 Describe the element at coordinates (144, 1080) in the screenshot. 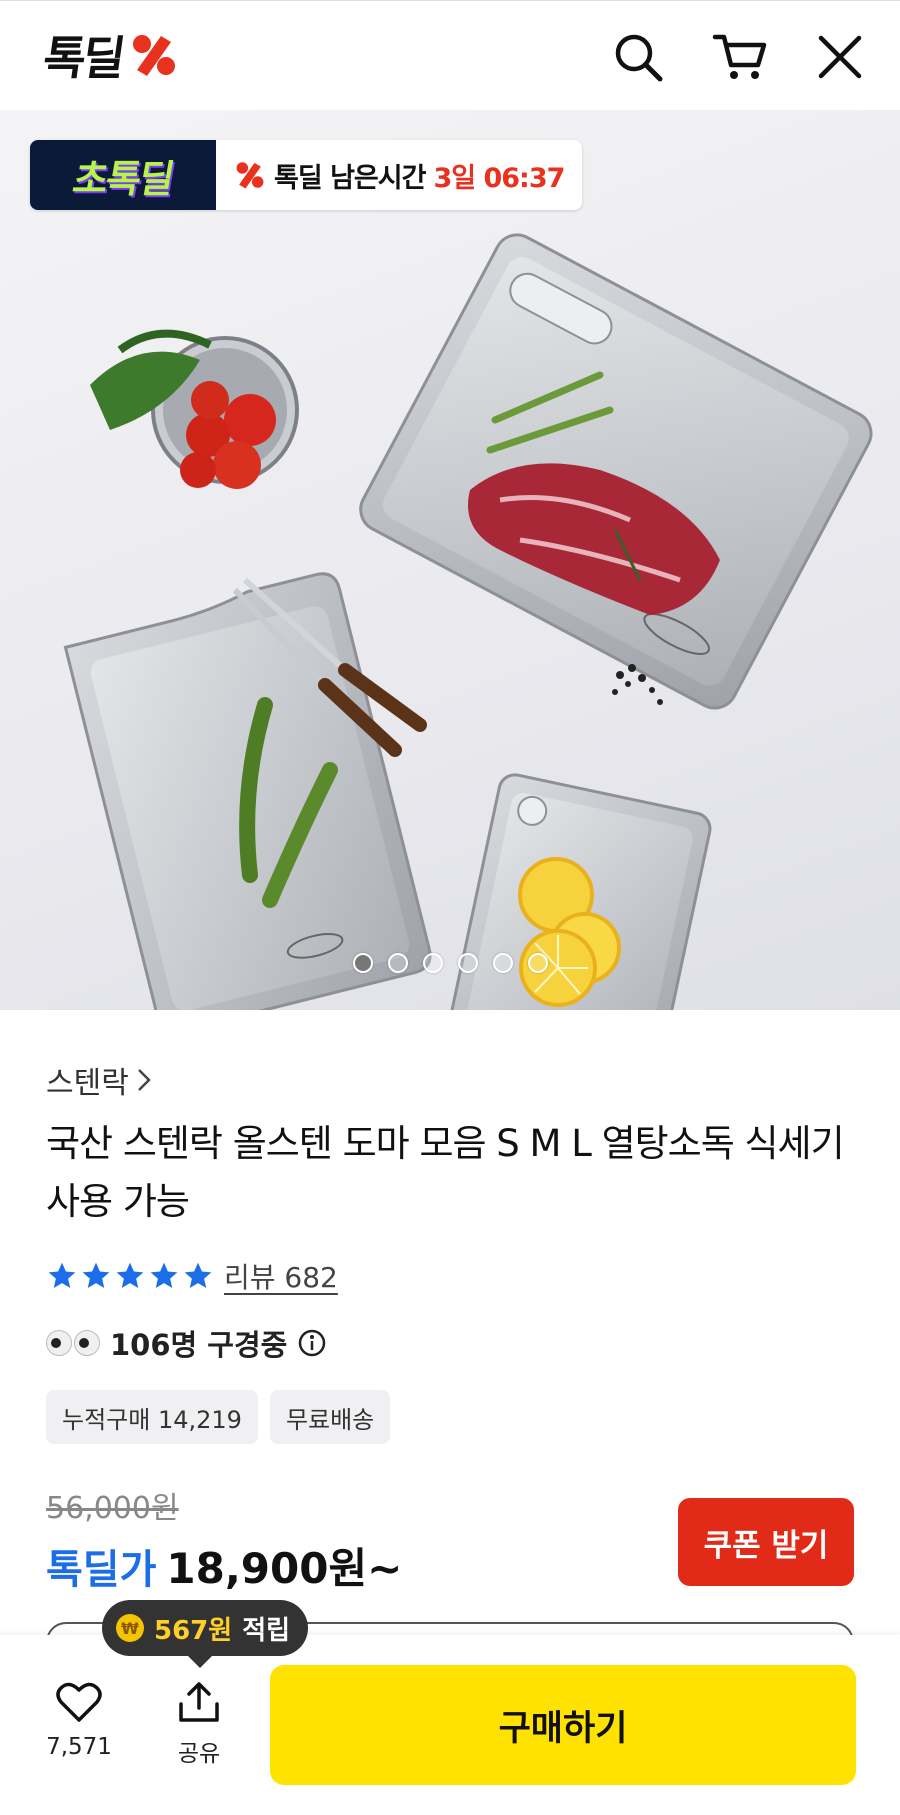

I see `chevron-right-icon` at that location.